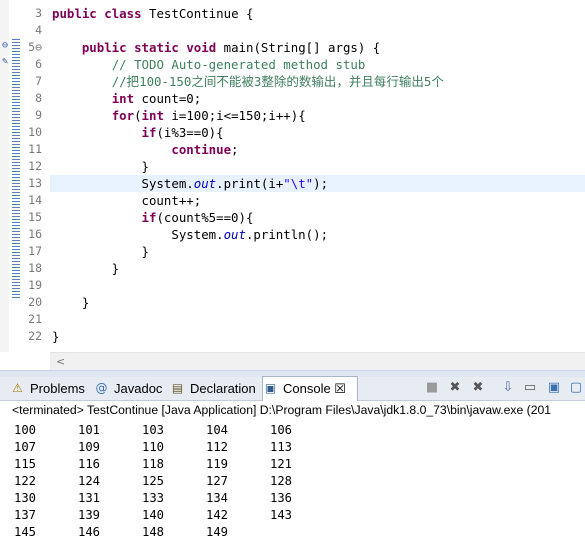  I want to click on line-number: 18, so click(35, 268).